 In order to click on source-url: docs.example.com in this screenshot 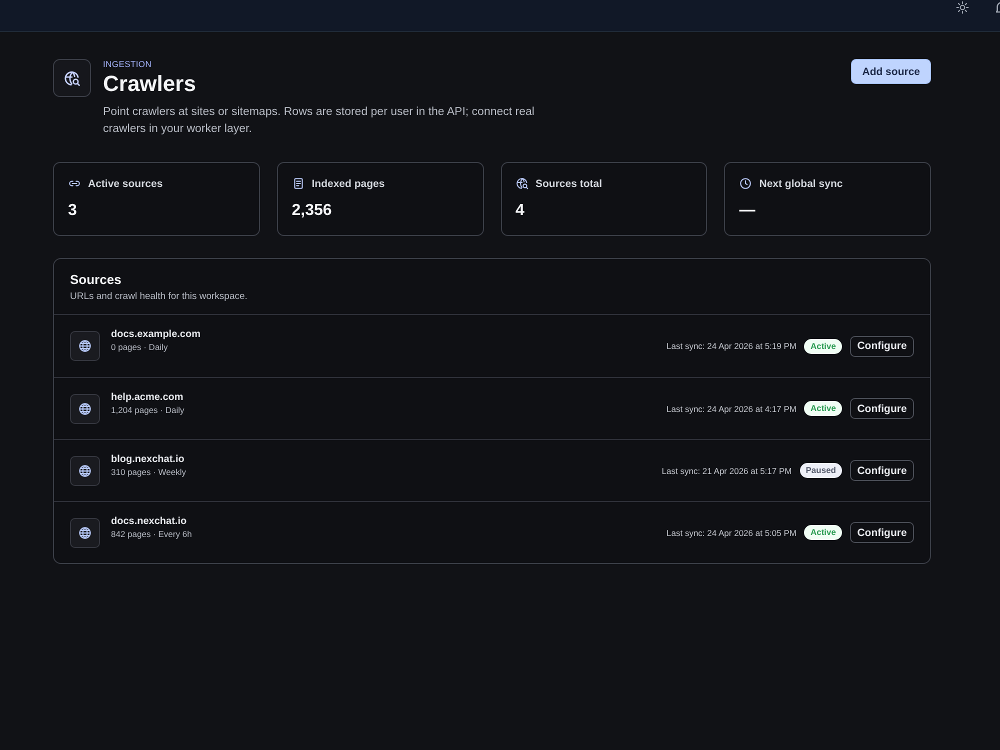, I will do `click(156, 334)`.